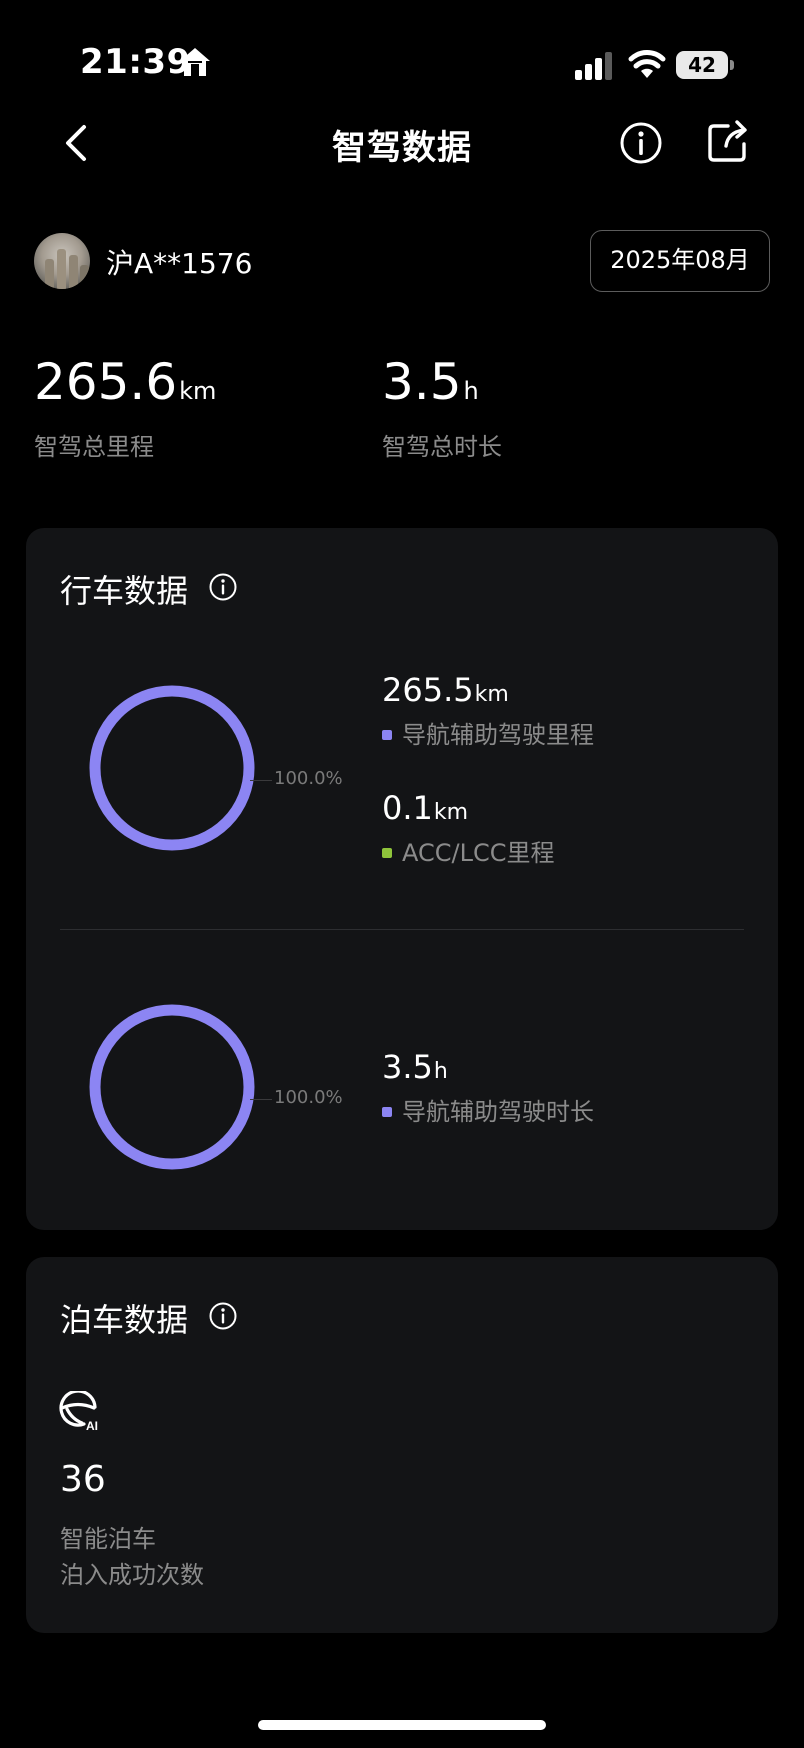 Image resolution: width=804 pixels, height=1748 pixels. I want to click on legend-dot-green, so click(387, 853).